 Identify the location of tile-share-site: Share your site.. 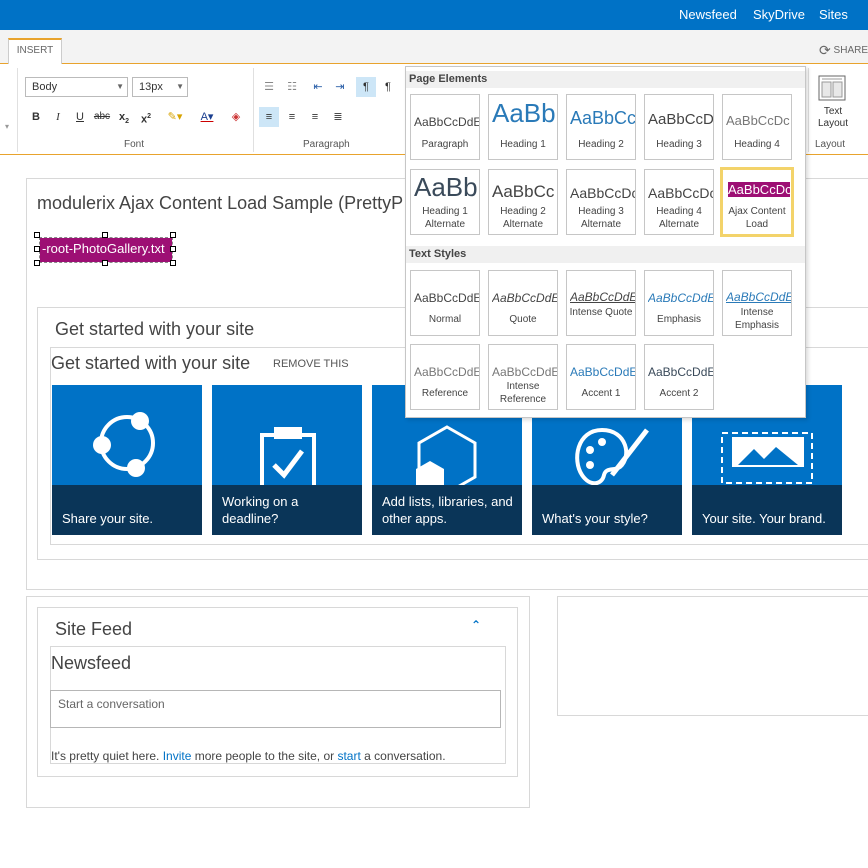
(127, 460).